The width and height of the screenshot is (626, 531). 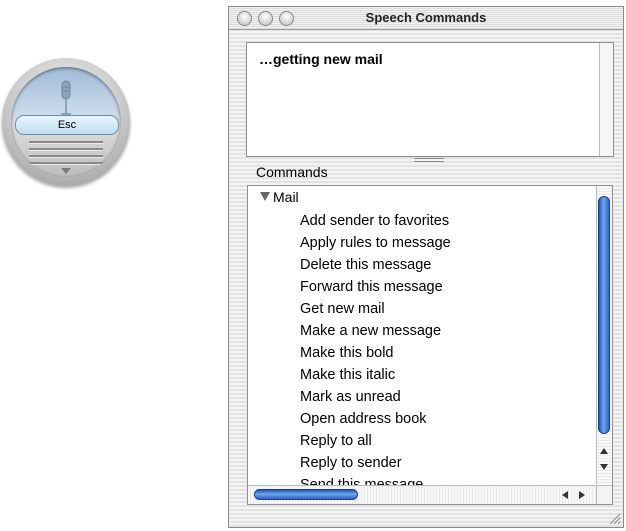 What do you see at coordinates (582, 495) in the screenshot?
I see `scroll-right-arrow-icon` at bounding box center [582, 495].